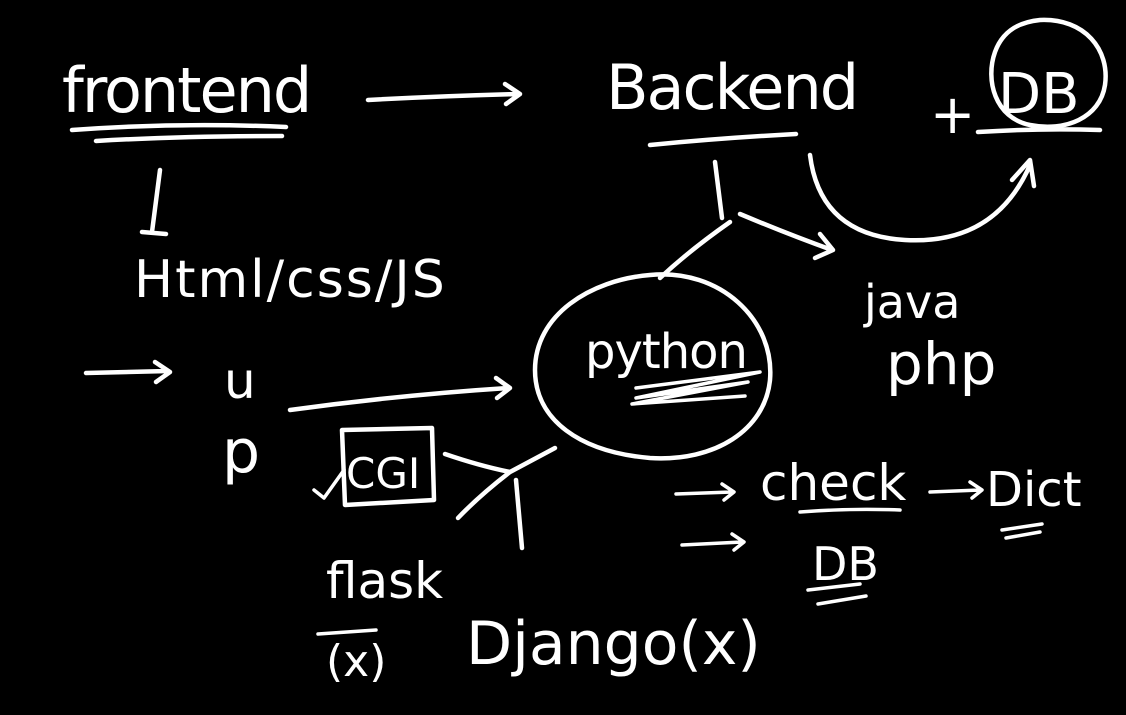 This screenshot has height=715, width=1126. I want to click on arrow-backend-to-db, so click(922, 197).